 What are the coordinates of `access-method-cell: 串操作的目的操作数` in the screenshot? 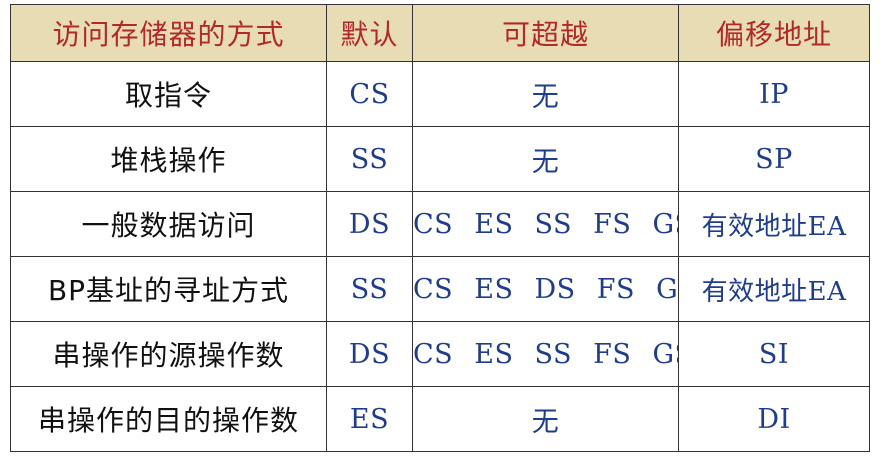 It's located at (168, 419).